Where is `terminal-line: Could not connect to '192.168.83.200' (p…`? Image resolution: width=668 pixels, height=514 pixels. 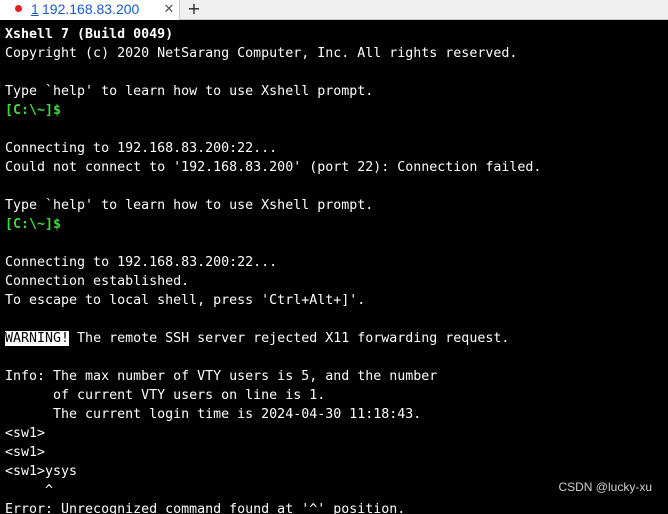
terminal-line: Could not connect to '192.168.83.200' (p… is located at coordinates (273, 167).